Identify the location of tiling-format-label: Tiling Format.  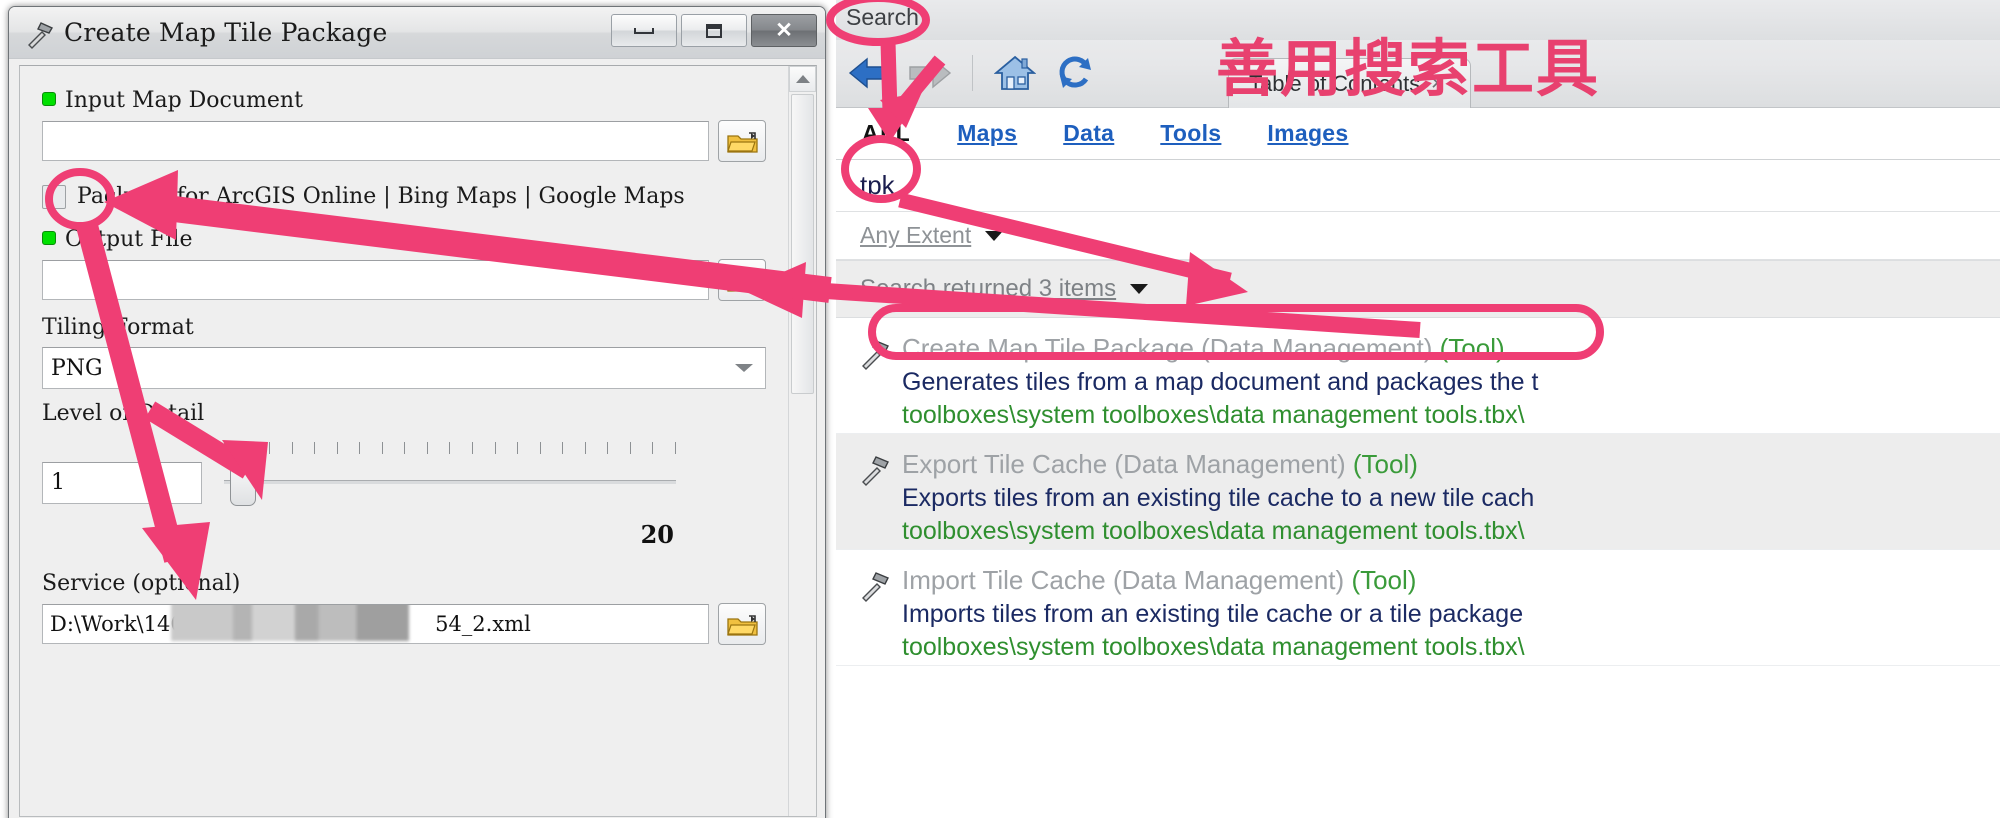
(118, 327).